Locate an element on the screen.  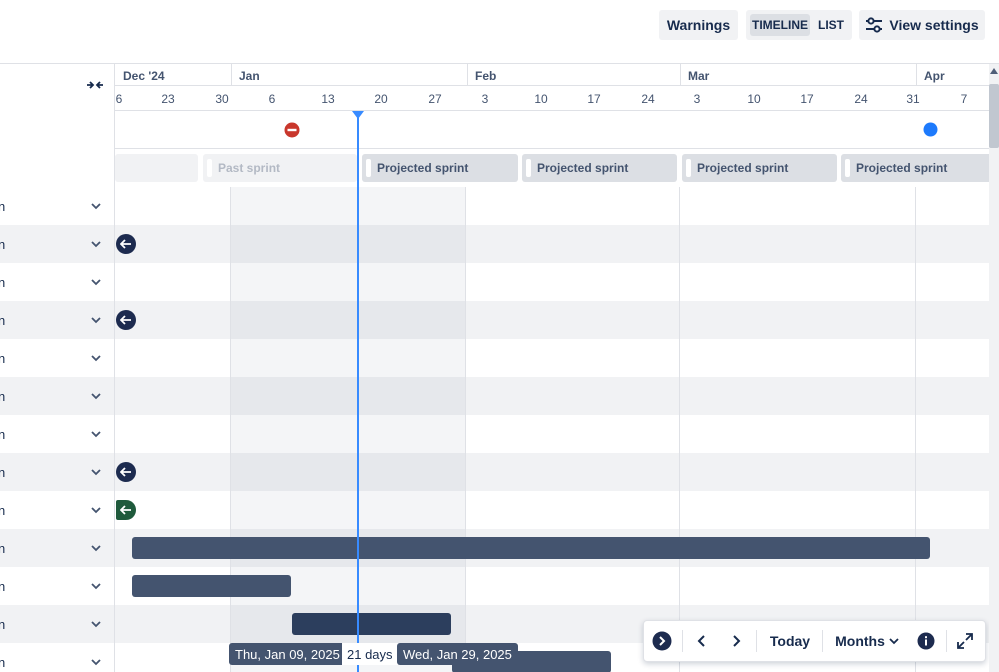
today-line is located at coordinates (358, 391).